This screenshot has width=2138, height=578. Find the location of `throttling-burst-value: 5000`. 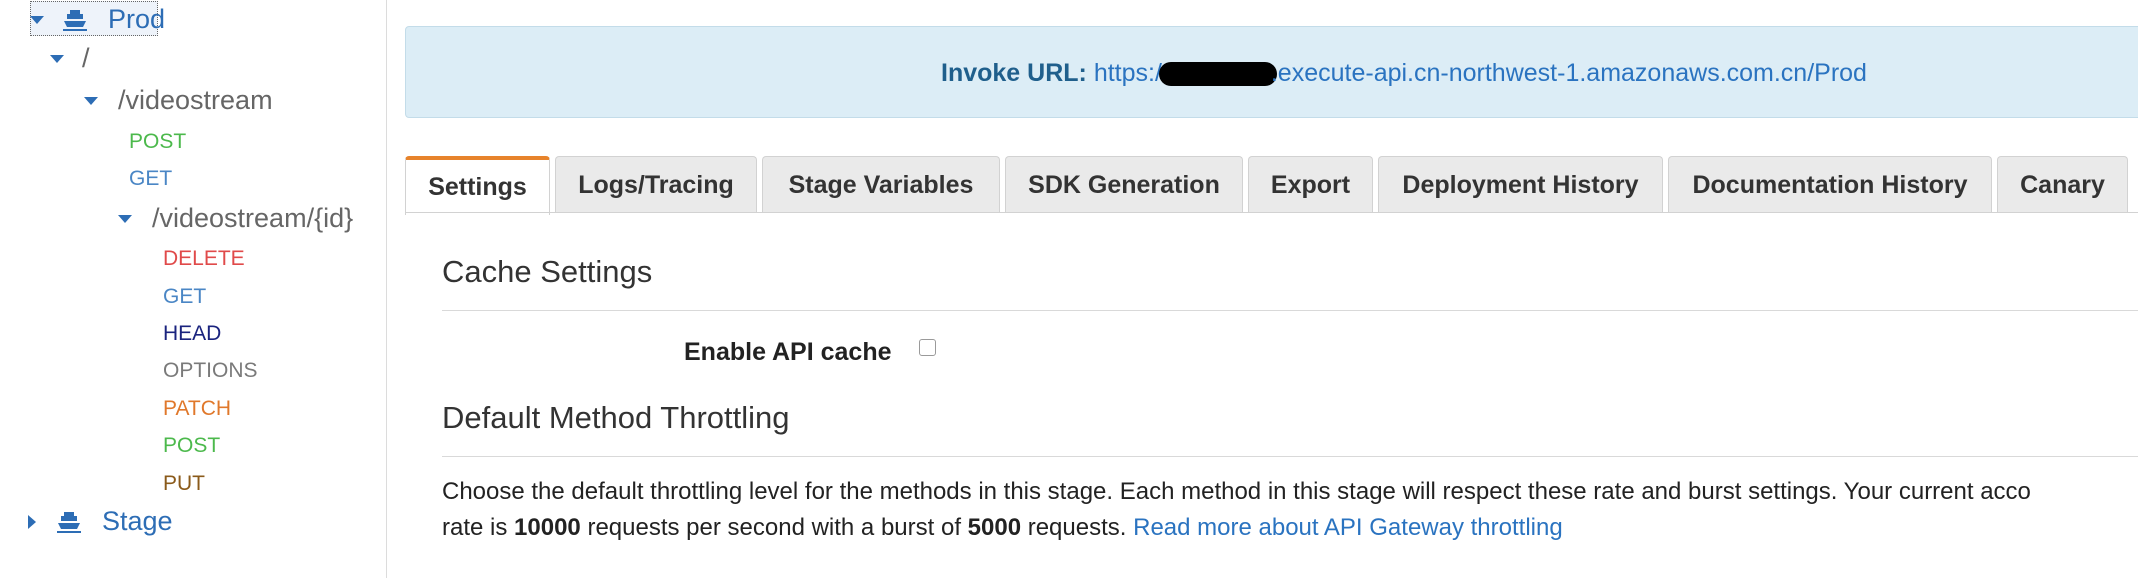

throttling-burst-value: 5000 is located at coordinates (994, 527).